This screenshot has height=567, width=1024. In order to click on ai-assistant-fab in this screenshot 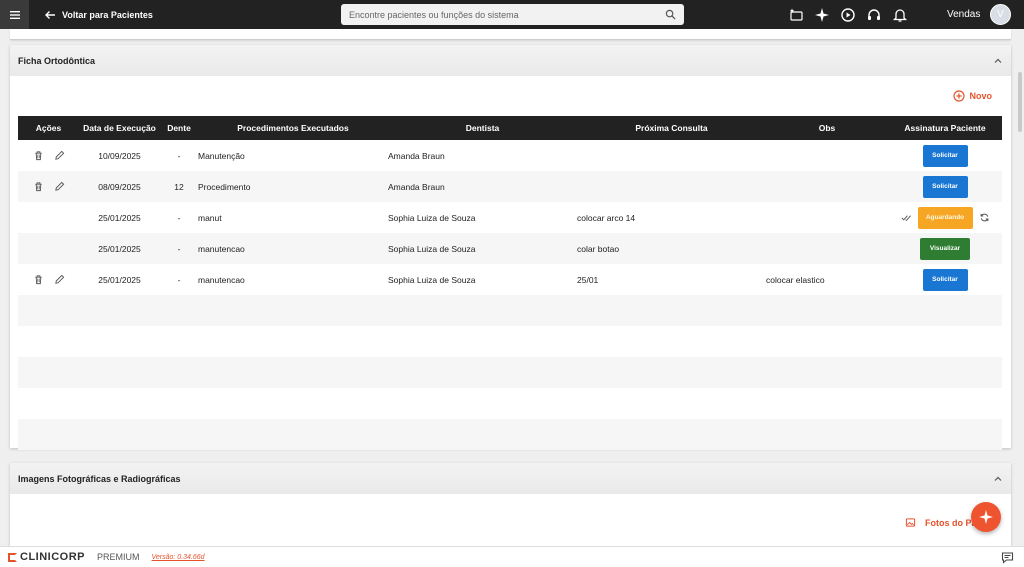, I will do `click(986, 517)`.